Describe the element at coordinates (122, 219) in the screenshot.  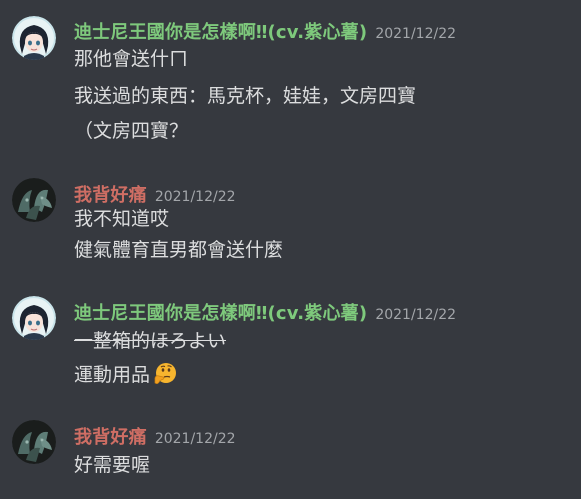
I see `message-text: 我不知道哎` at that location.